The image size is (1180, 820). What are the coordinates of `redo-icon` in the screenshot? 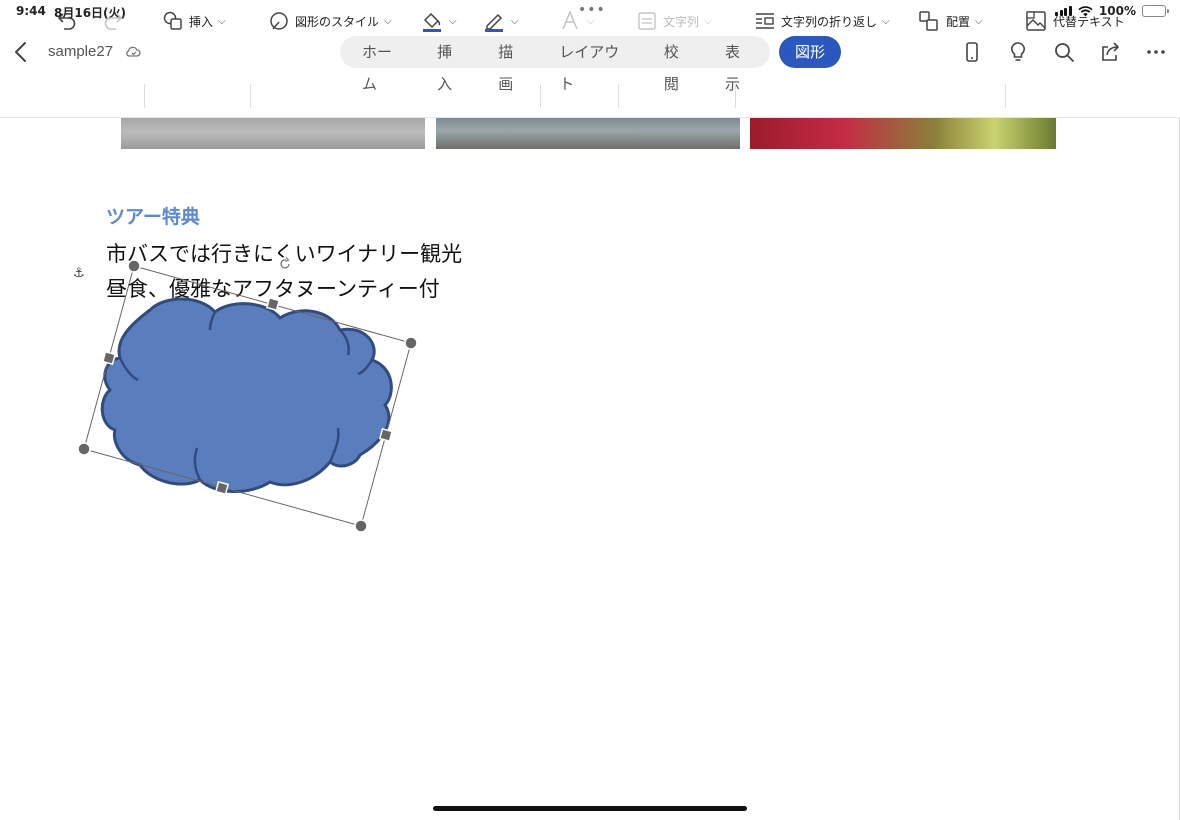 It's located at (113, 21).